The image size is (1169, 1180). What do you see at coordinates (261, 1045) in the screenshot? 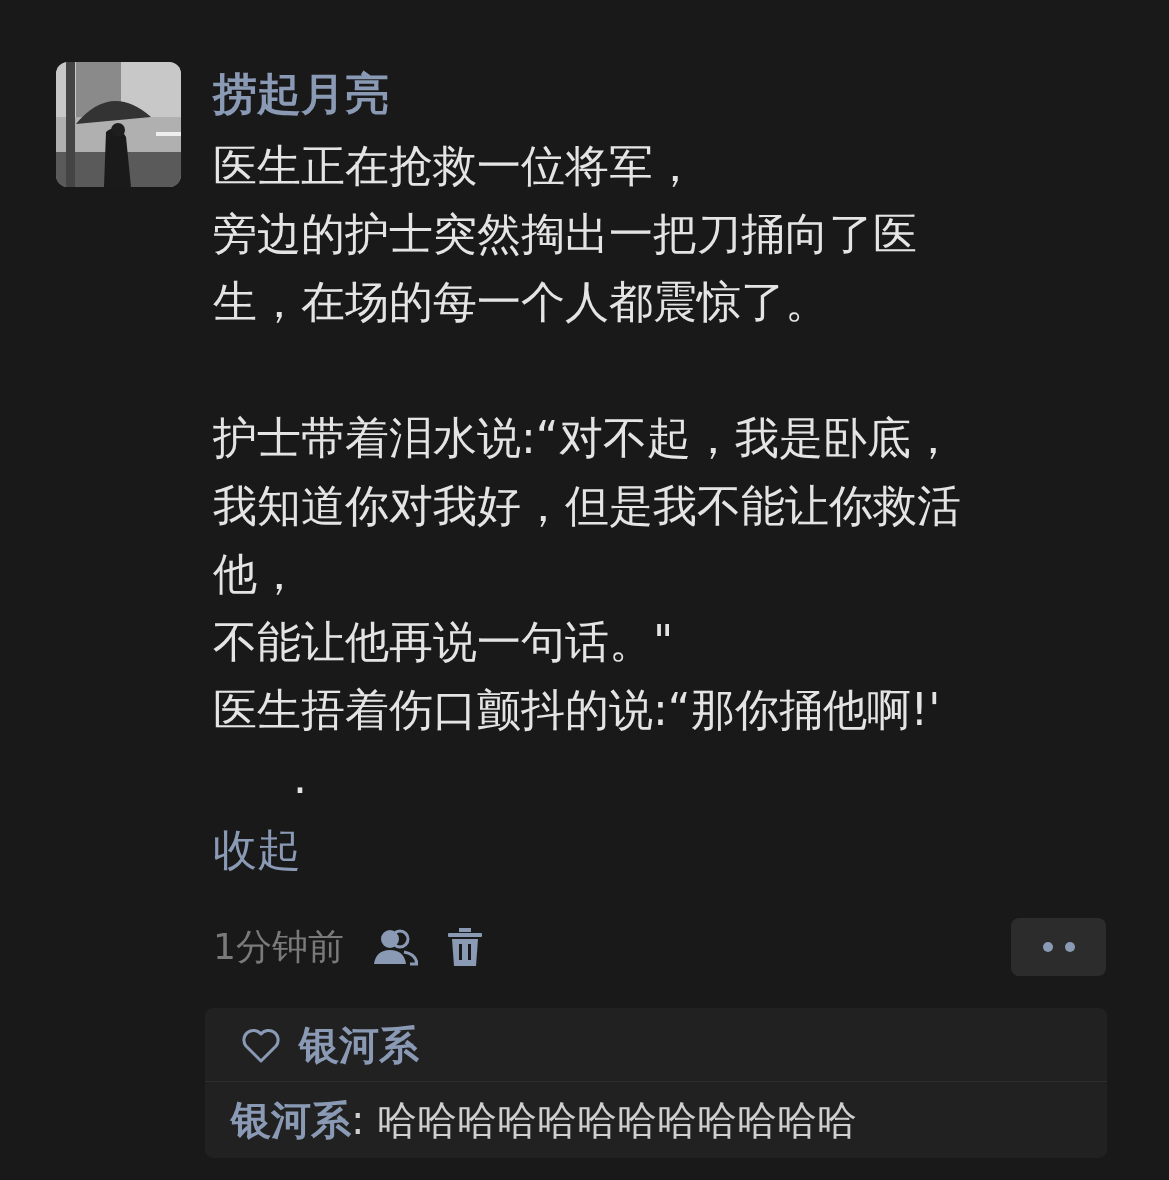
I see `heart-icon` at bounding box center [261, 1045].